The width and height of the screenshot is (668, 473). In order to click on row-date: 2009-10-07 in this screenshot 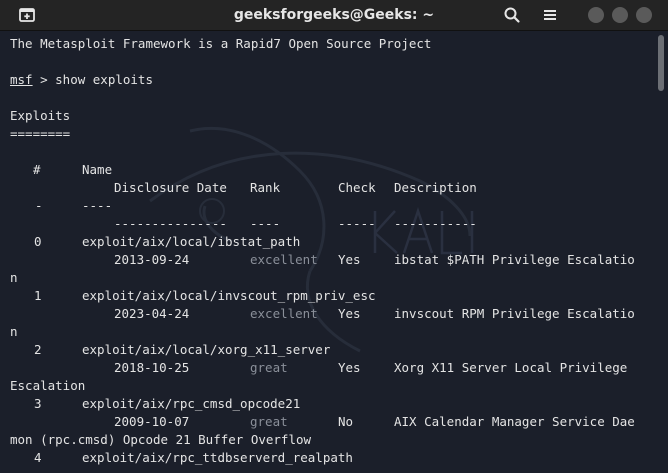, I will do `click(152, 421)`.